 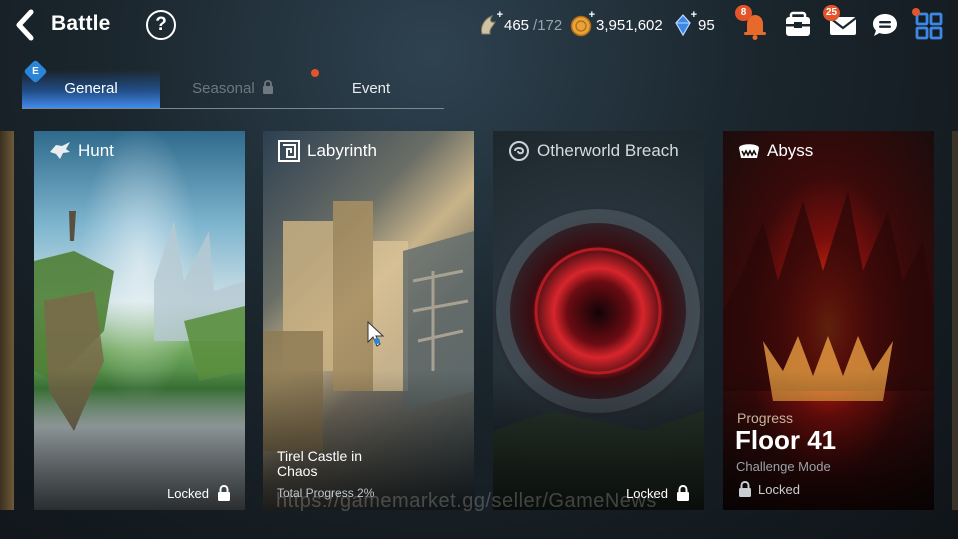 I want to click on crystal-counter: + 95, so click(x=693, y=24).